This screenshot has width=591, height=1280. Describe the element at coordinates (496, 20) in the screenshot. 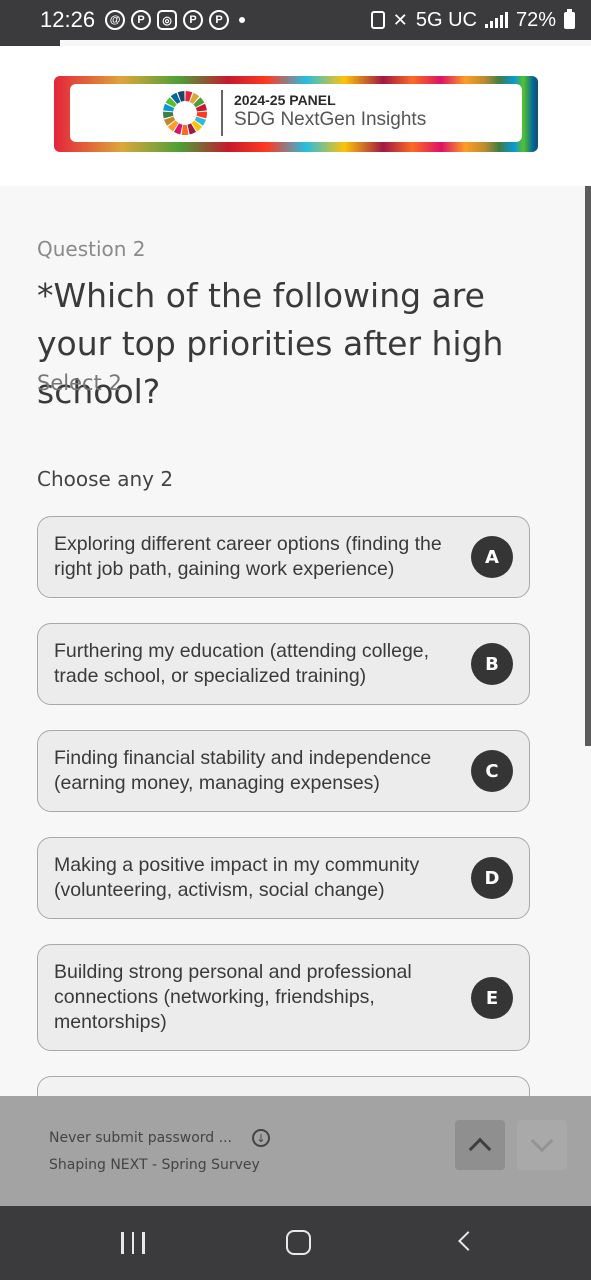

I see `signal-icon` at that location.